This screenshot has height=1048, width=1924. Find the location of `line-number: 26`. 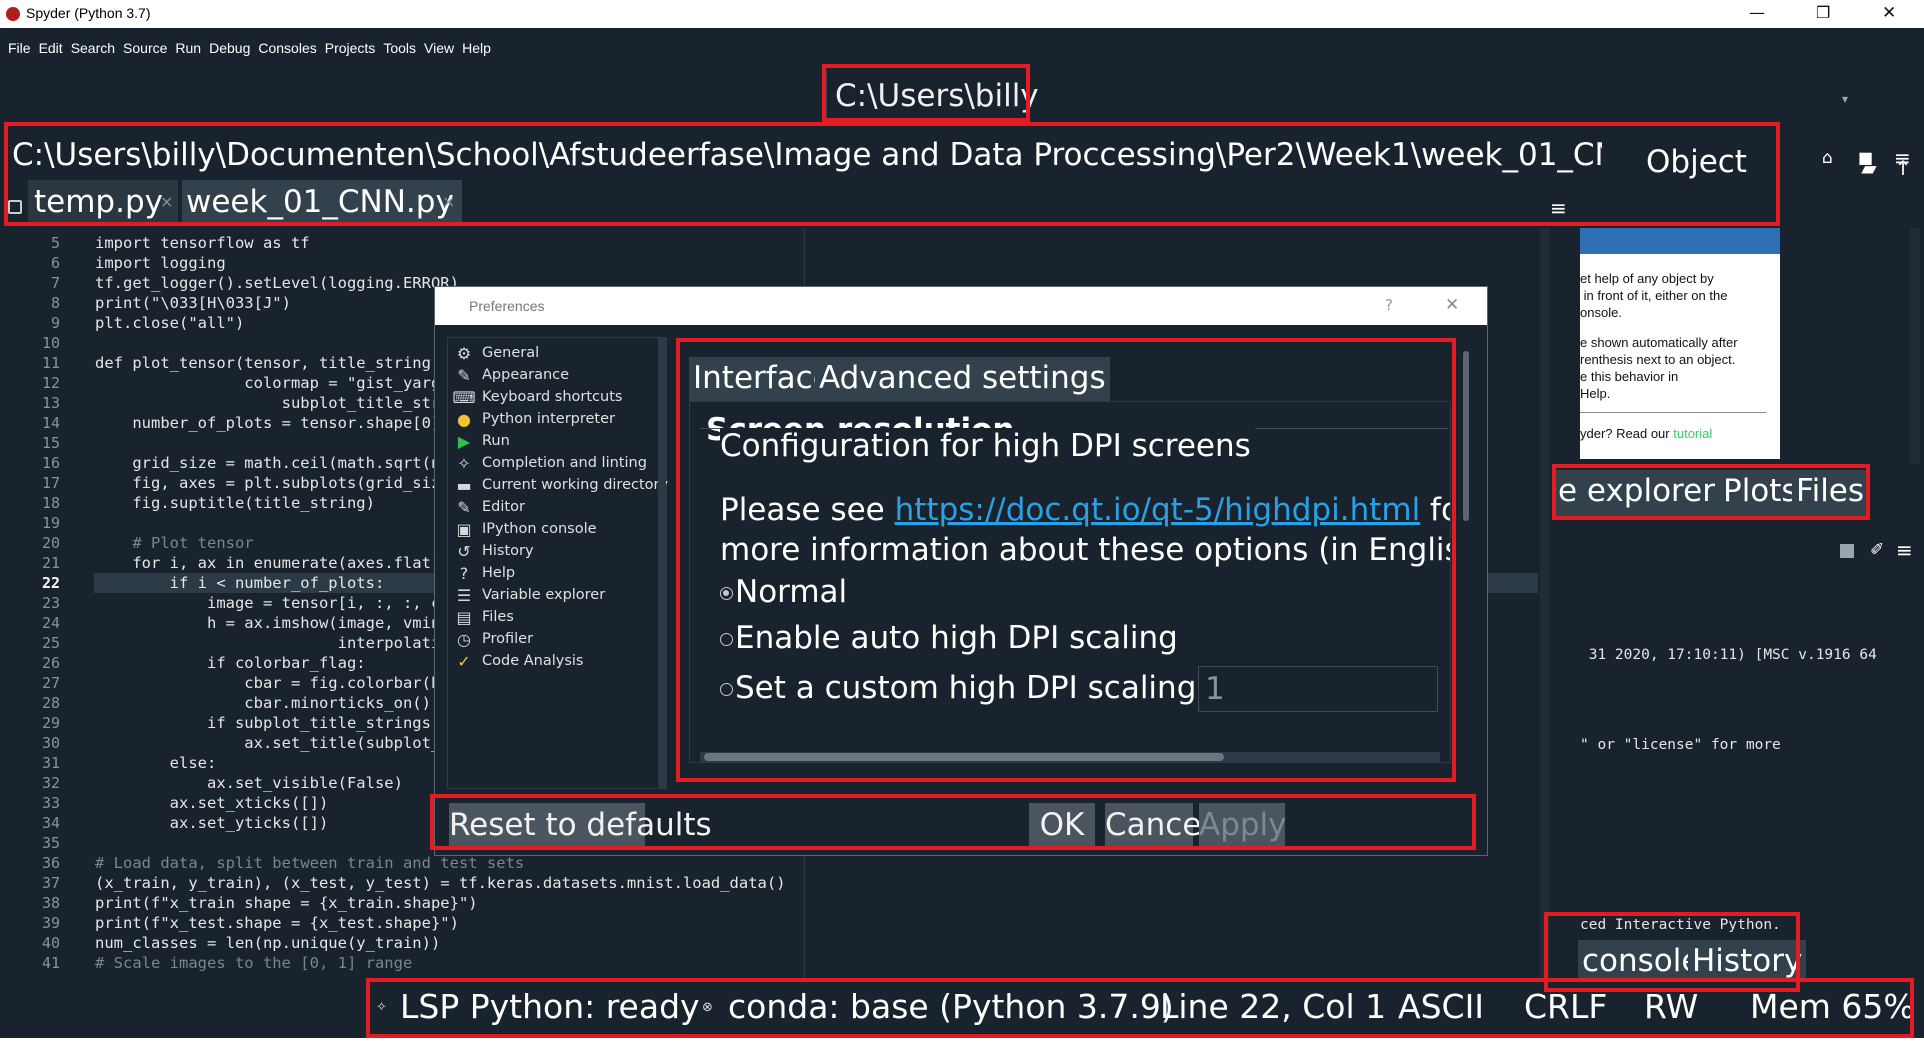

line-number: 26 is located at coordinates (50, 663).